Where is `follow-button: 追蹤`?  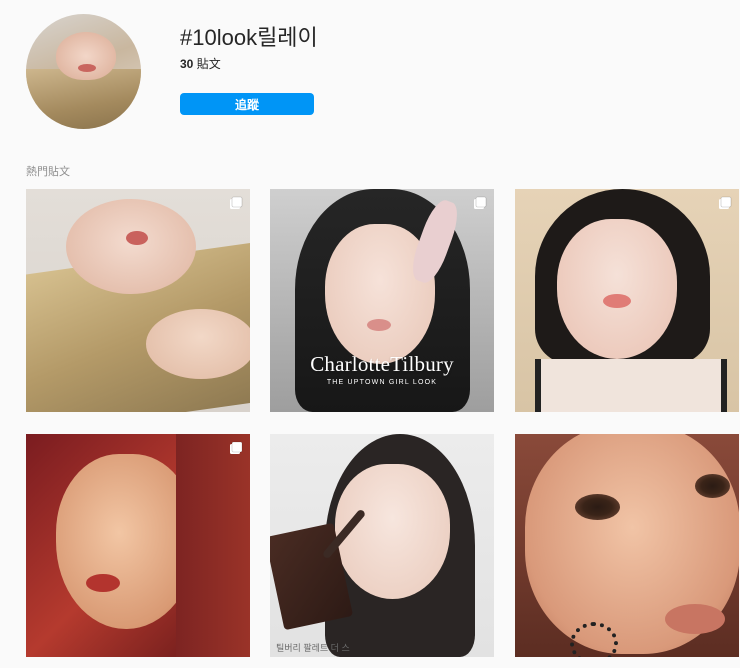
follow-button: 追蹤 is located at coordinates (247, 104).